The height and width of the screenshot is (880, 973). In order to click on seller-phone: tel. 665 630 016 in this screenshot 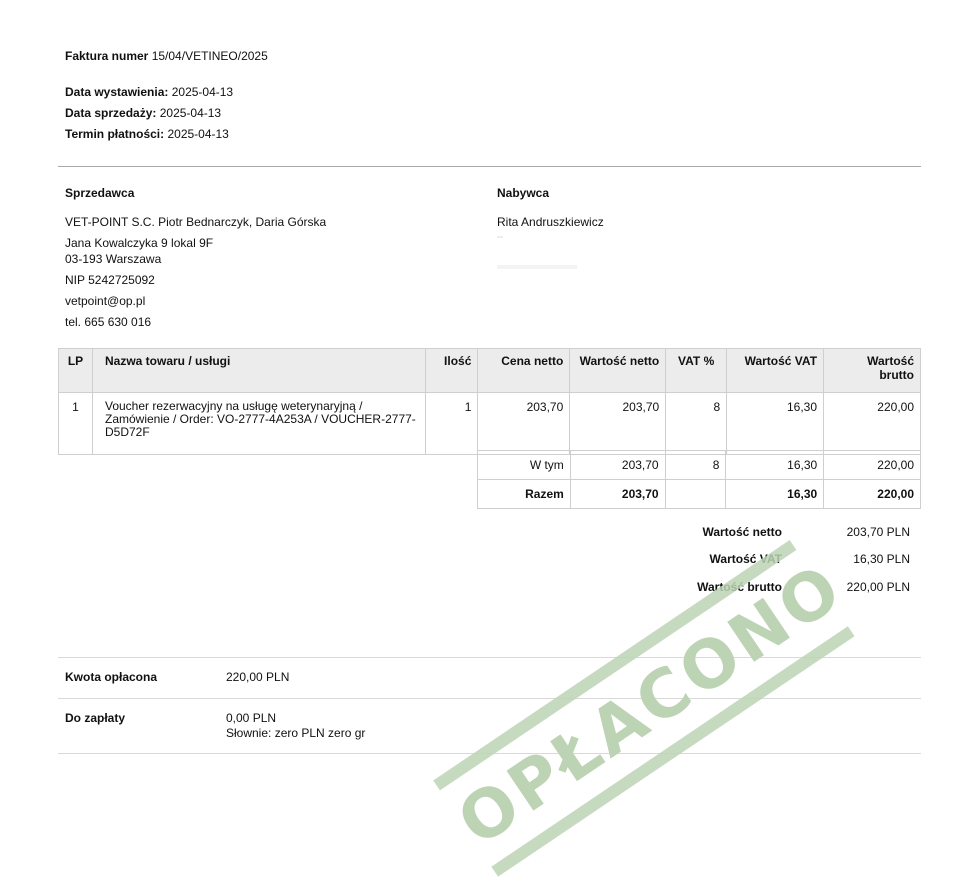, I will do `click(108, 322)`.